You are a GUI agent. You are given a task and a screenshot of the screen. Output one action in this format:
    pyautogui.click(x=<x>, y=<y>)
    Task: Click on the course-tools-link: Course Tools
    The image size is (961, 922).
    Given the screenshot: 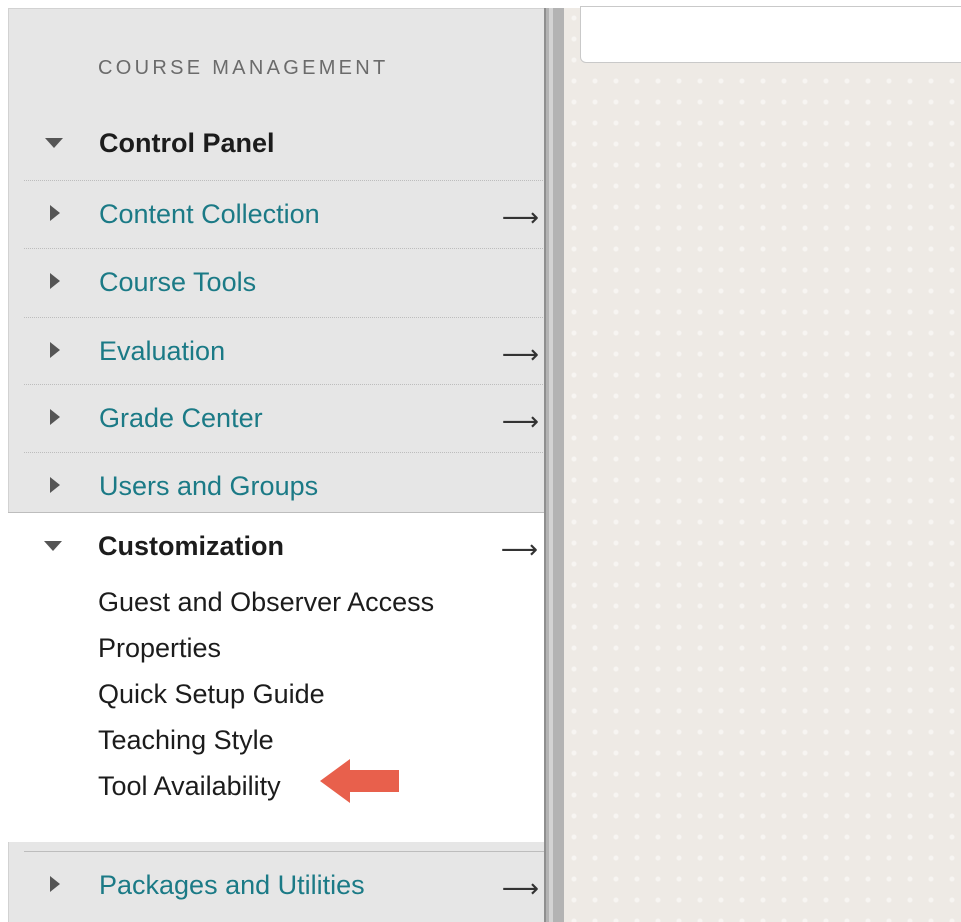 What is the action you would take?
    pyautogui.click(x=177, y=282)
    